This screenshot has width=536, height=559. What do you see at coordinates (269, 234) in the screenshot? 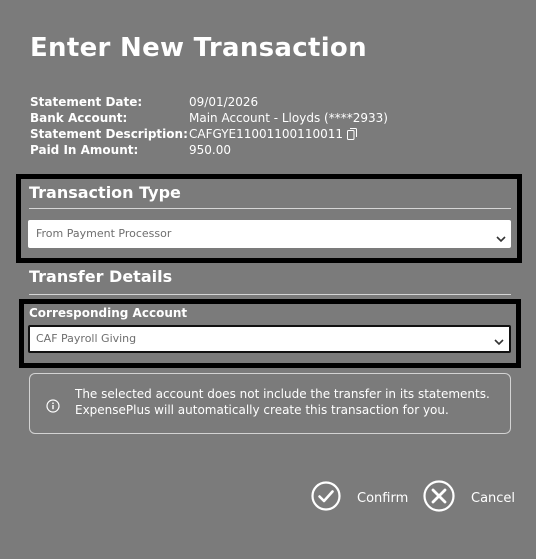
I see `transaction-type-select: From Payment Processor` at bounding box center [269, 234].